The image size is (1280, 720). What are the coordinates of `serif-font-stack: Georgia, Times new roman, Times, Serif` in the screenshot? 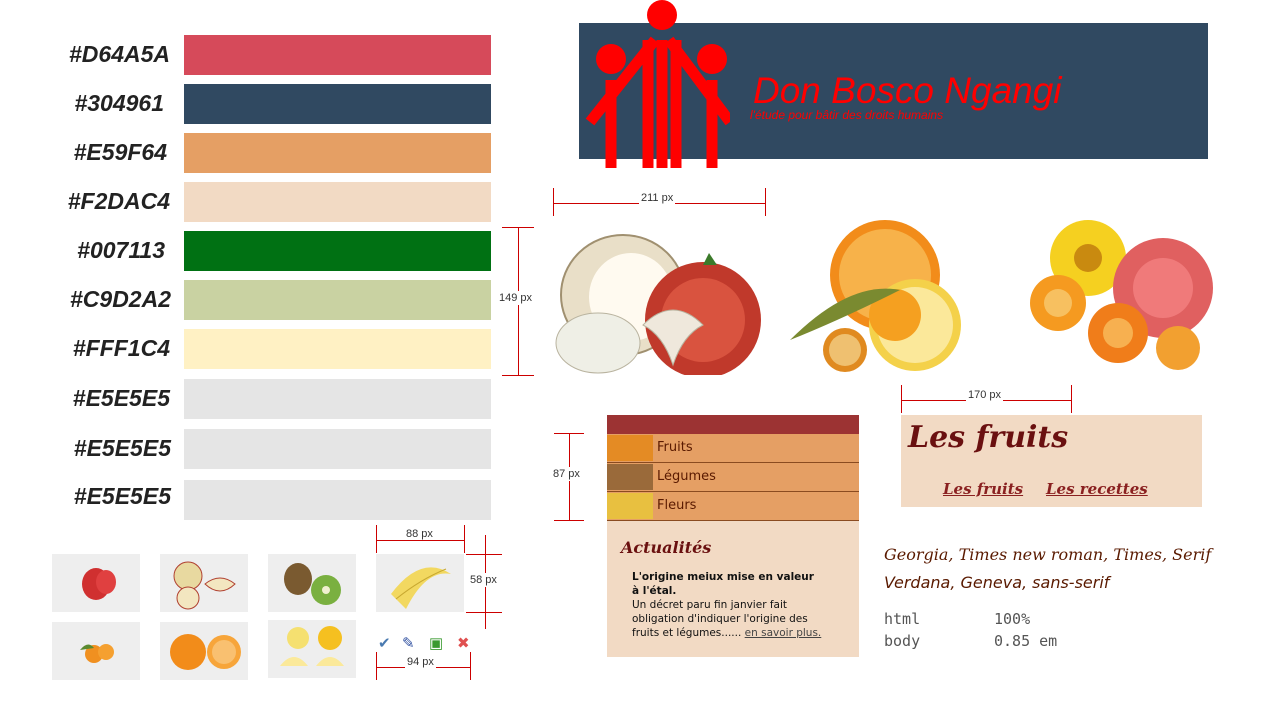 It's located at (1048, 554).